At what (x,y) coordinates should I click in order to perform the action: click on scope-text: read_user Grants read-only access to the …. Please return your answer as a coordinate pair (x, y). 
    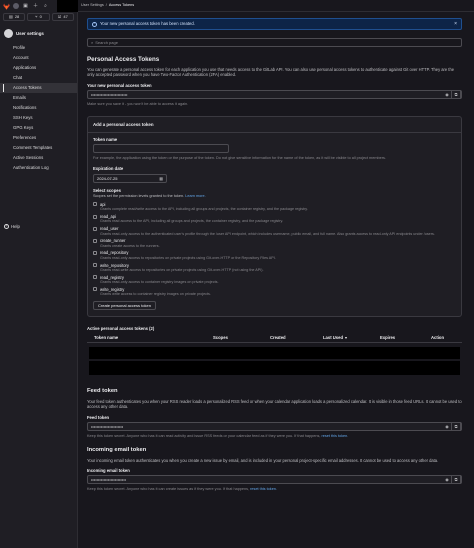
    Looking at the image, I should click on (267, 231).